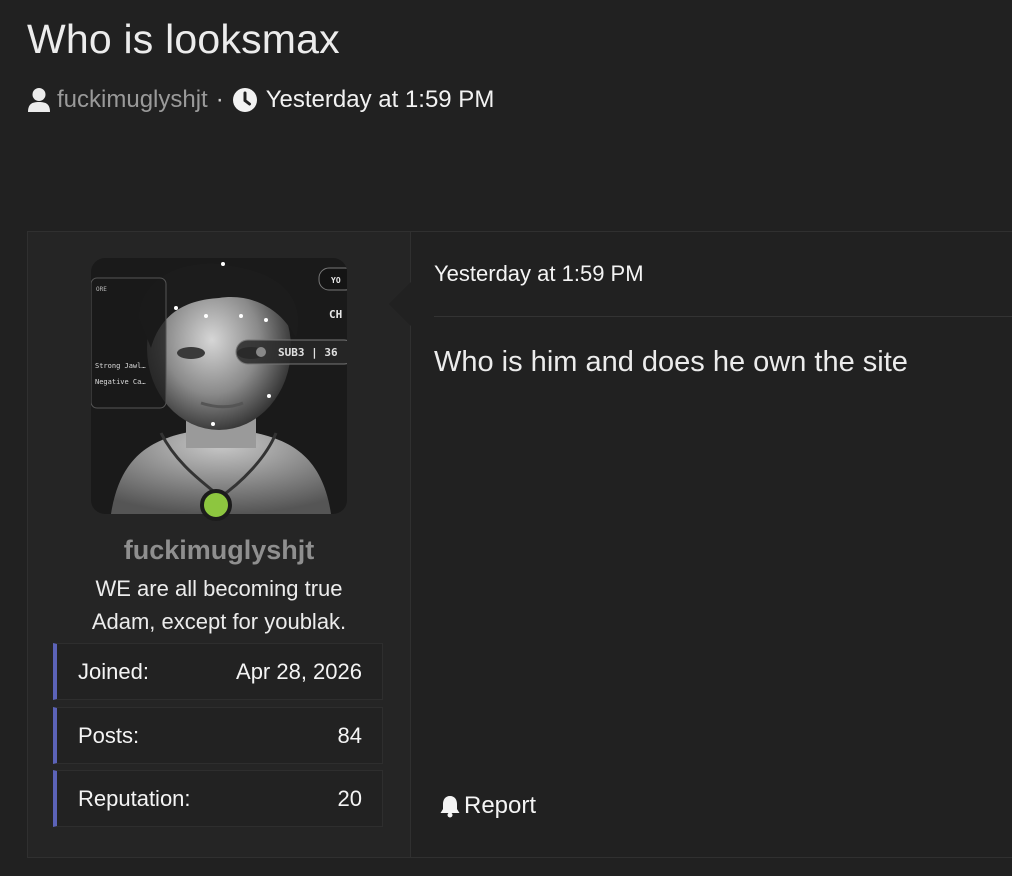  I want to click on avatar-pill: SUB3 | 36, so click(308, 352).